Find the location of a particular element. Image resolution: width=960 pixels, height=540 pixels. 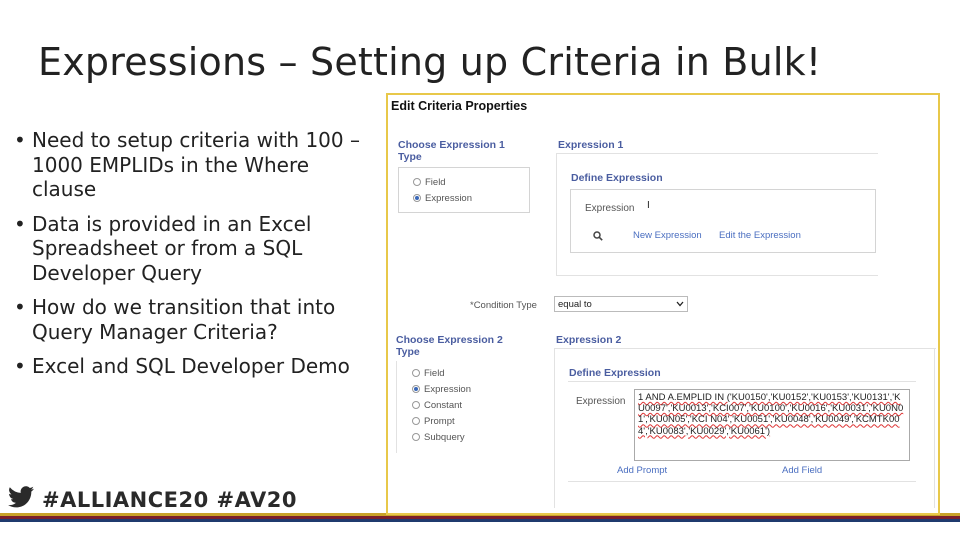

radio-prompt: Prompt is located at coordinates (441, 421).